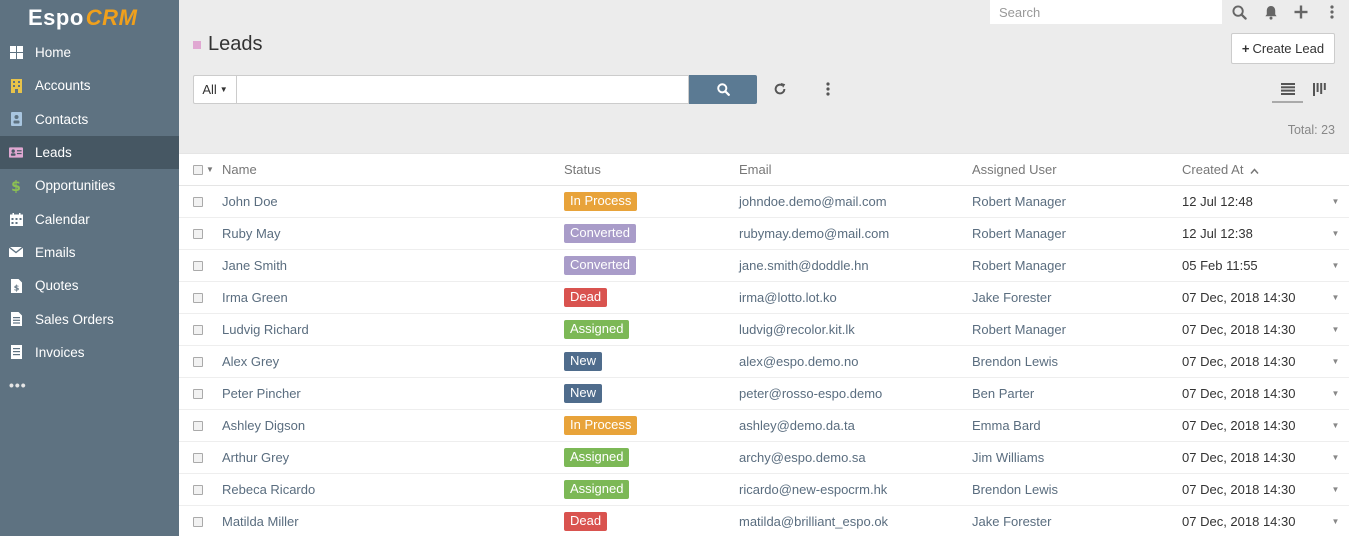 The width and height of the screenshot is (1349, 536). I want to click on sidebar-item-quotes: $ Quotes, so click(89, 285).